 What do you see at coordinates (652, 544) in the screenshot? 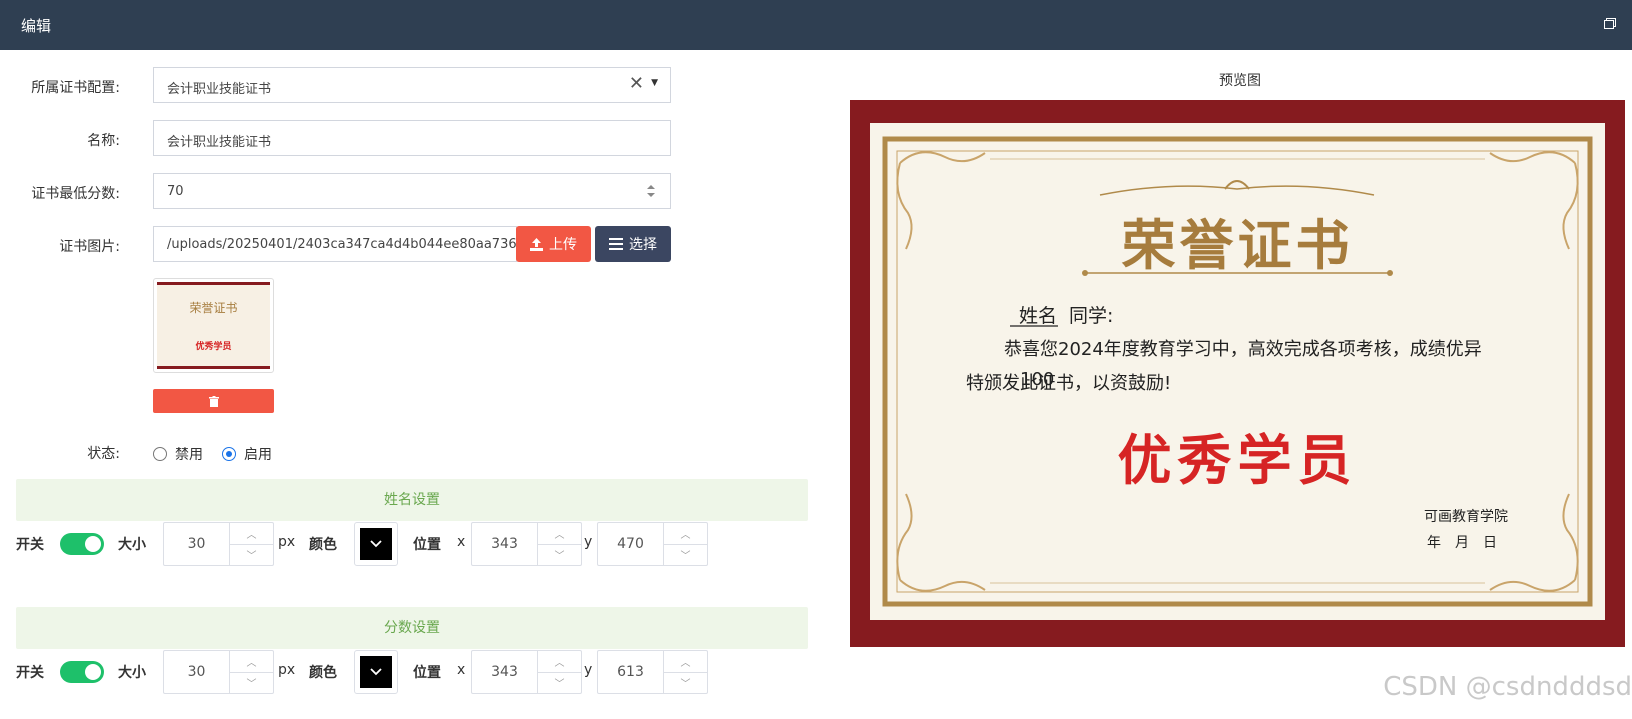
I see `name-y-input: 470 ︿ ﹀` at bounding box center [652, 544].